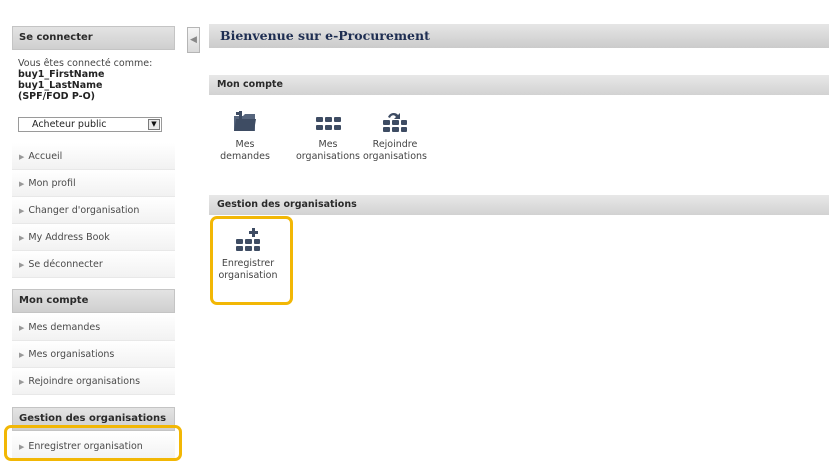  Describe the element at coordinates (245, 156) in the screenshot. I see `tile-label-line2: demandes` at that location.